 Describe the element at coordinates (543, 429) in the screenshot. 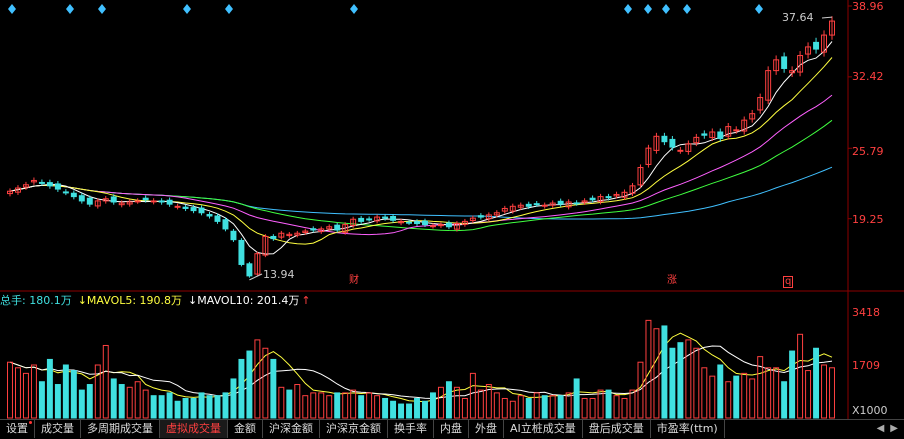

I see `tab-ai-volume: AI立桩成交量` at that location.